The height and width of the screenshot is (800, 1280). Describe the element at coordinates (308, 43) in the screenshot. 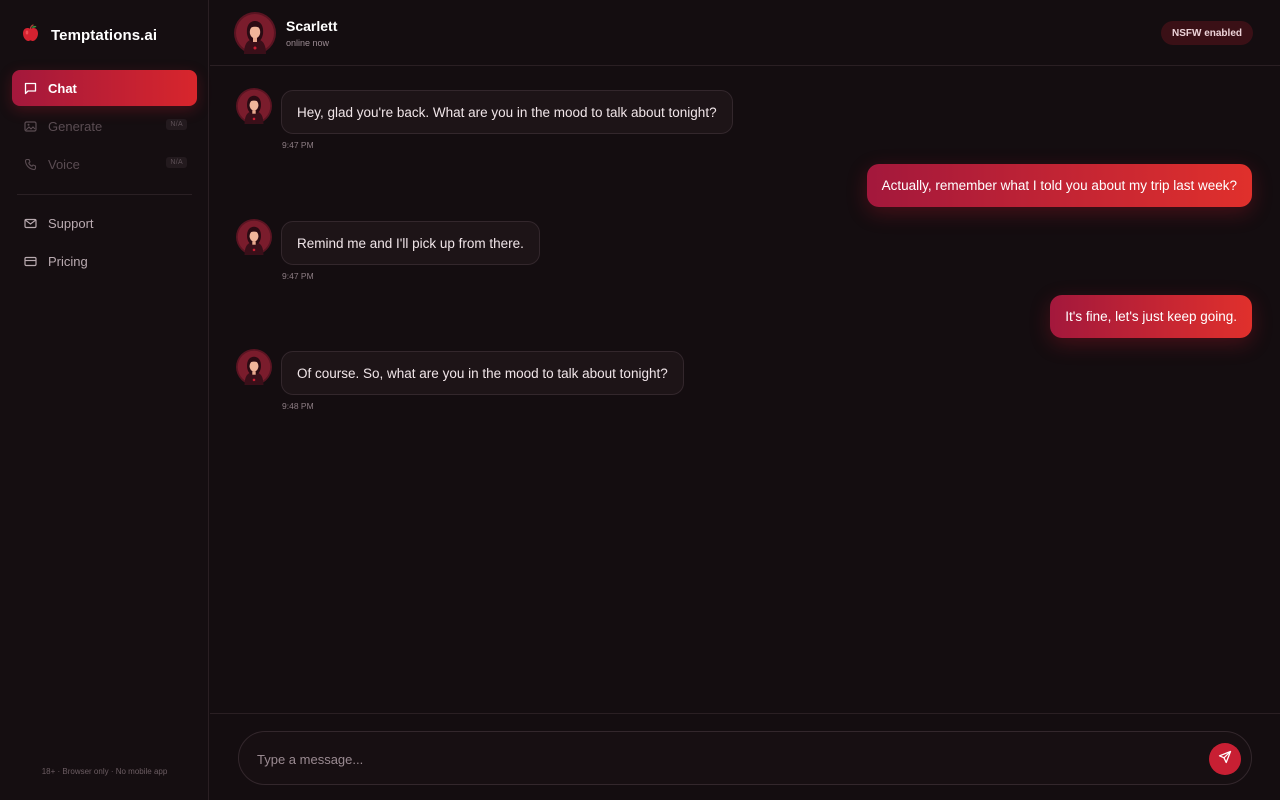

I see `contact-status: online now` at that location.